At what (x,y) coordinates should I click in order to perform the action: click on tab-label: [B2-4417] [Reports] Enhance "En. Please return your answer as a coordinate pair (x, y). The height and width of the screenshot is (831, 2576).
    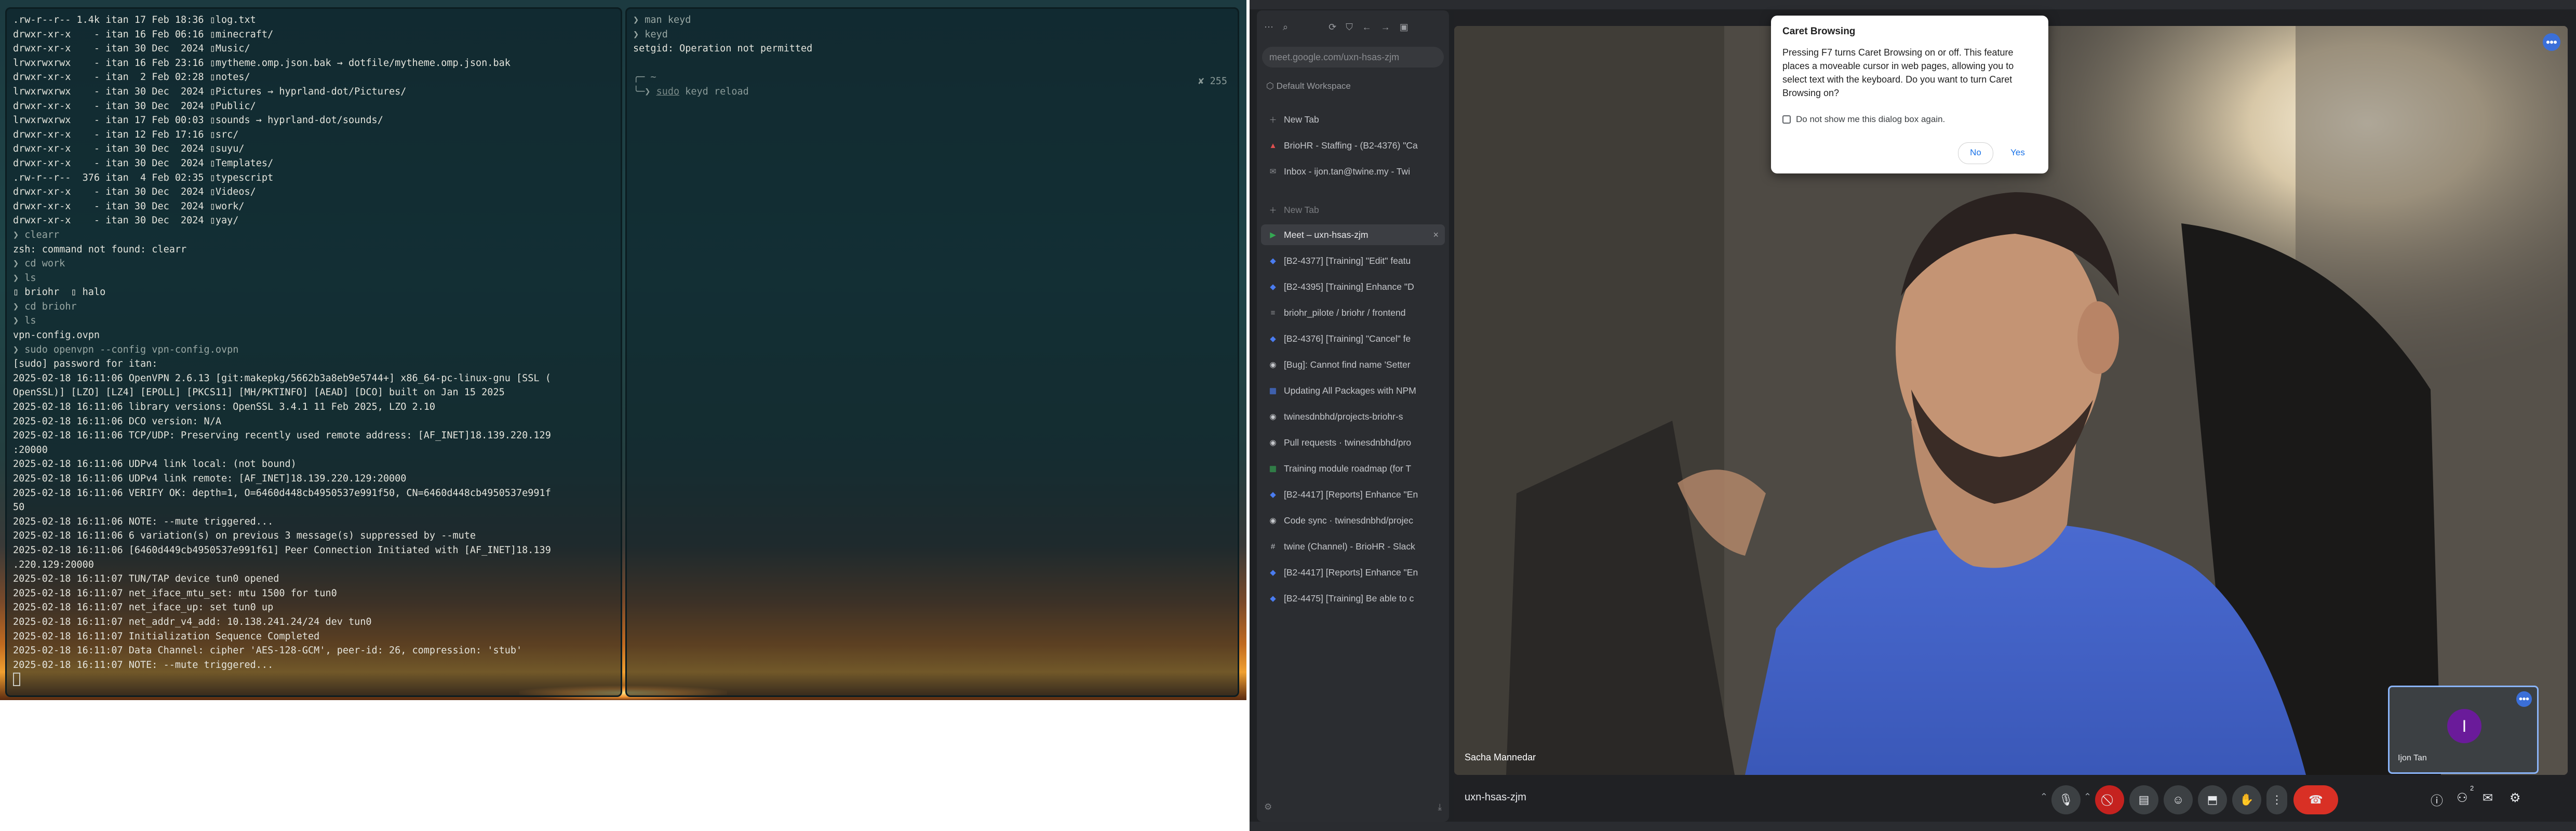
    Looking at the image, I should click on (1351, 494).